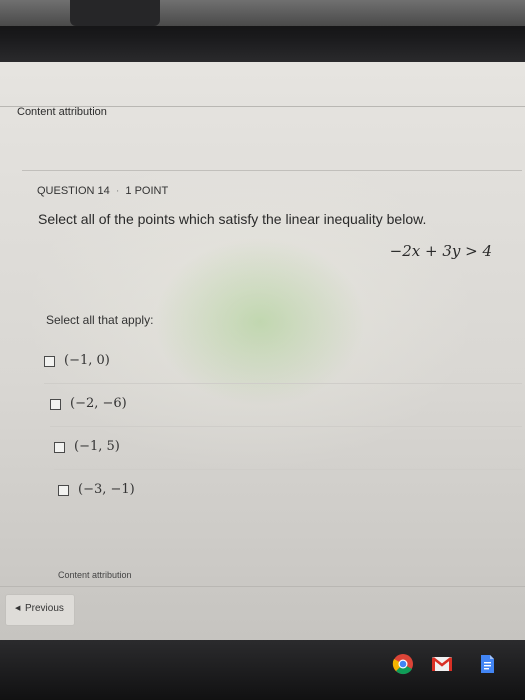  I want to click on content-attribution-link-top: Content attribution, so click(62, 112).